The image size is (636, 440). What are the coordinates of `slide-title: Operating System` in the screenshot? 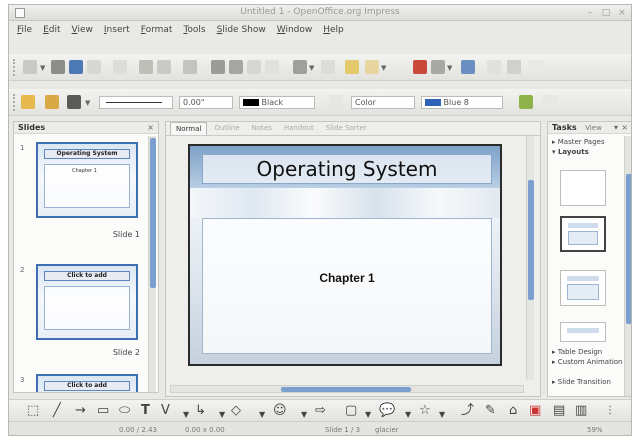 It's located at (347, 169).